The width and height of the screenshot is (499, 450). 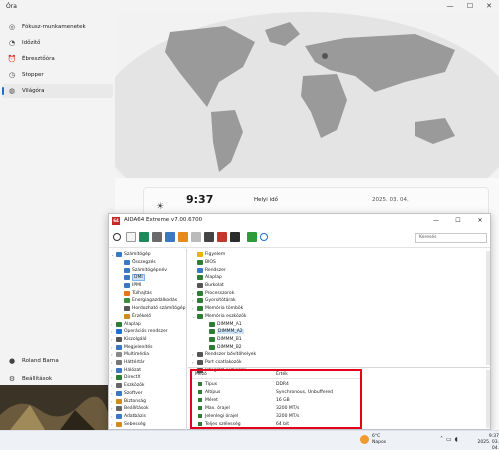 I want to click on system-tray: ˄▭◖, so click(x=450, y=439).